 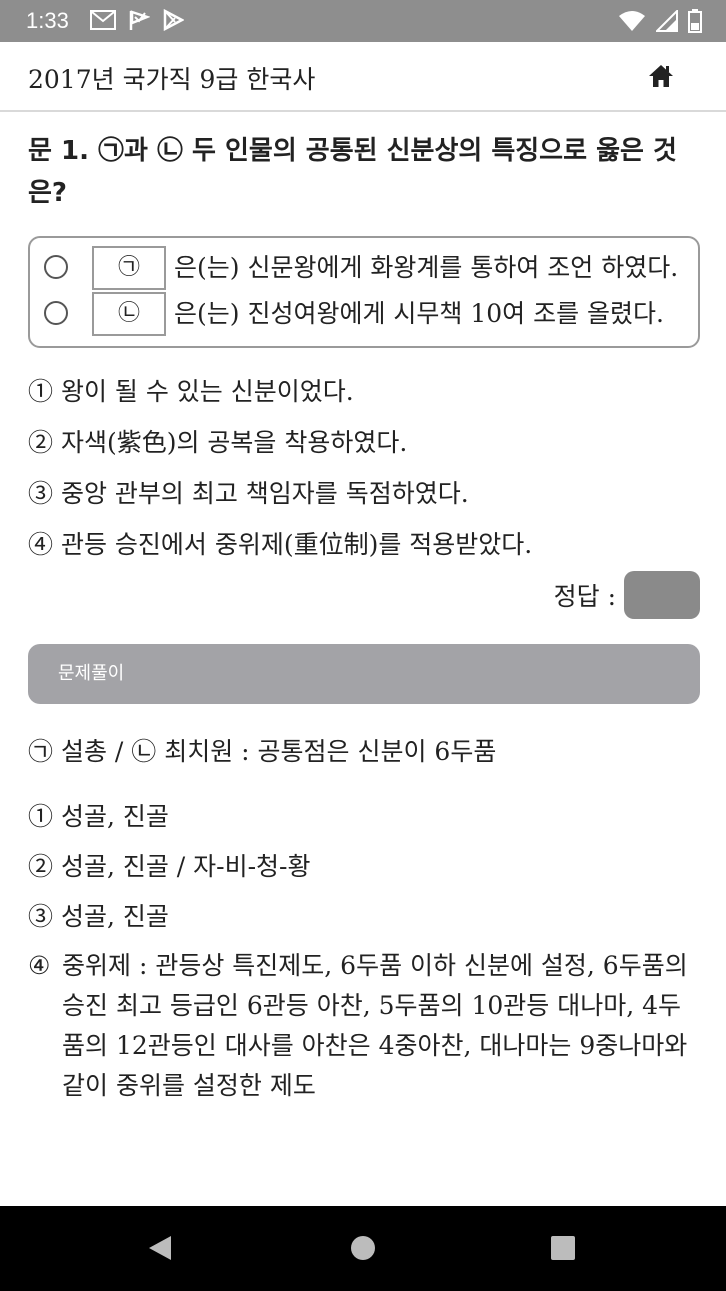 What do you see at coordinates (563, 1248) in the screenshot?
I see `recents-icon` at bounding box center [563, 1248].